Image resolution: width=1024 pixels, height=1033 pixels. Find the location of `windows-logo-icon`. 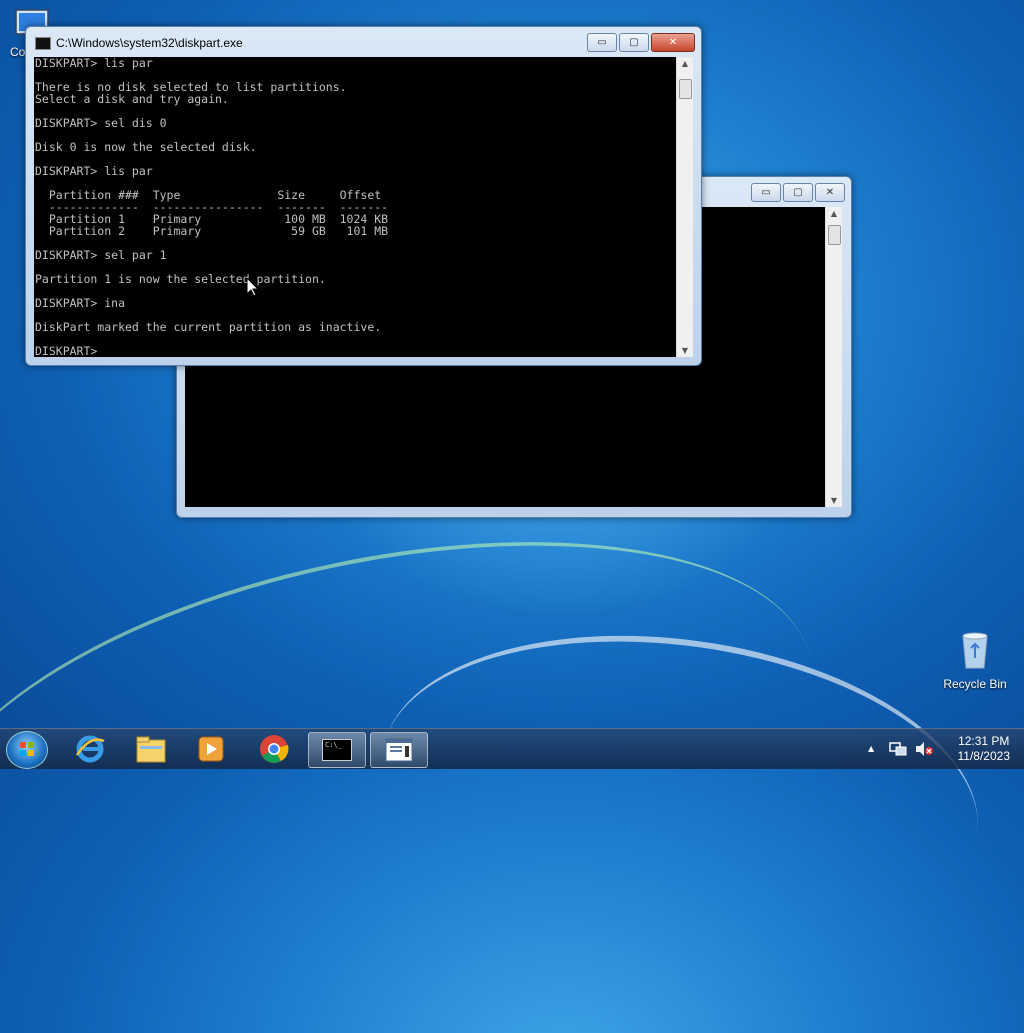

windows-logo-icon is located at coordinates (27, 749).